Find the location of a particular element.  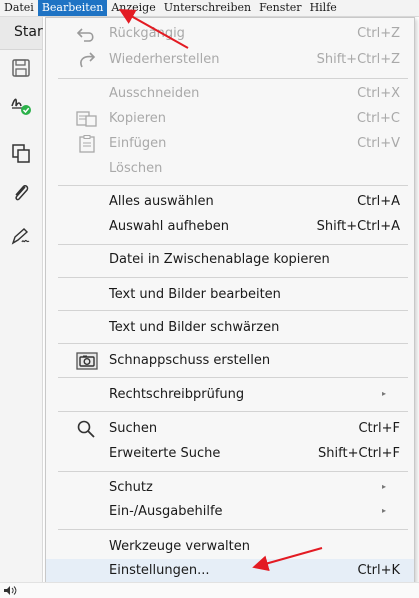

manage-tools-label: Werkzeuge verwalten is located at coordinates (179, 546).